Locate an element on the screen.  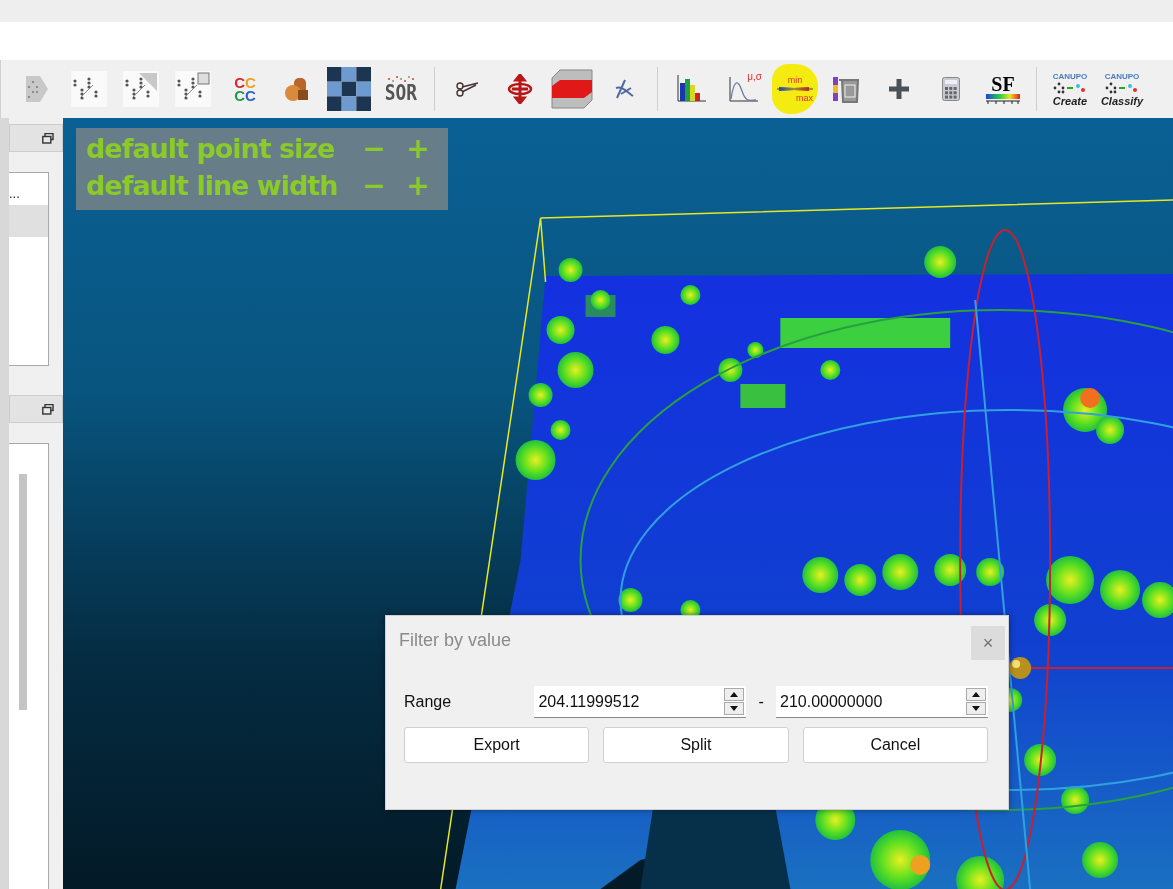
dots-icon is located at coordinates (401, 79).